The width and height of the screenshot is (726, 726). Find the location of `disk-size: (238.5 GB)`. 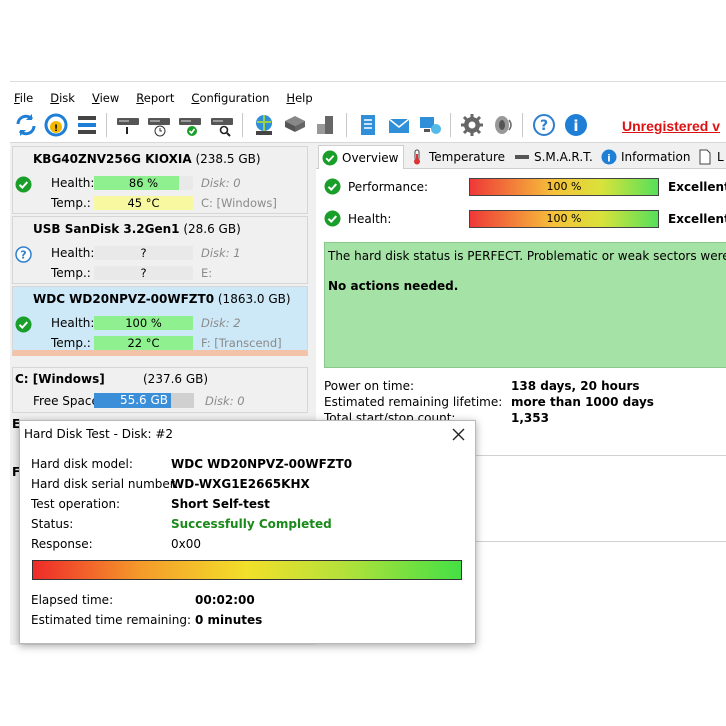

disk-size: (238.5 GB) is located at coordinates (228, 159).